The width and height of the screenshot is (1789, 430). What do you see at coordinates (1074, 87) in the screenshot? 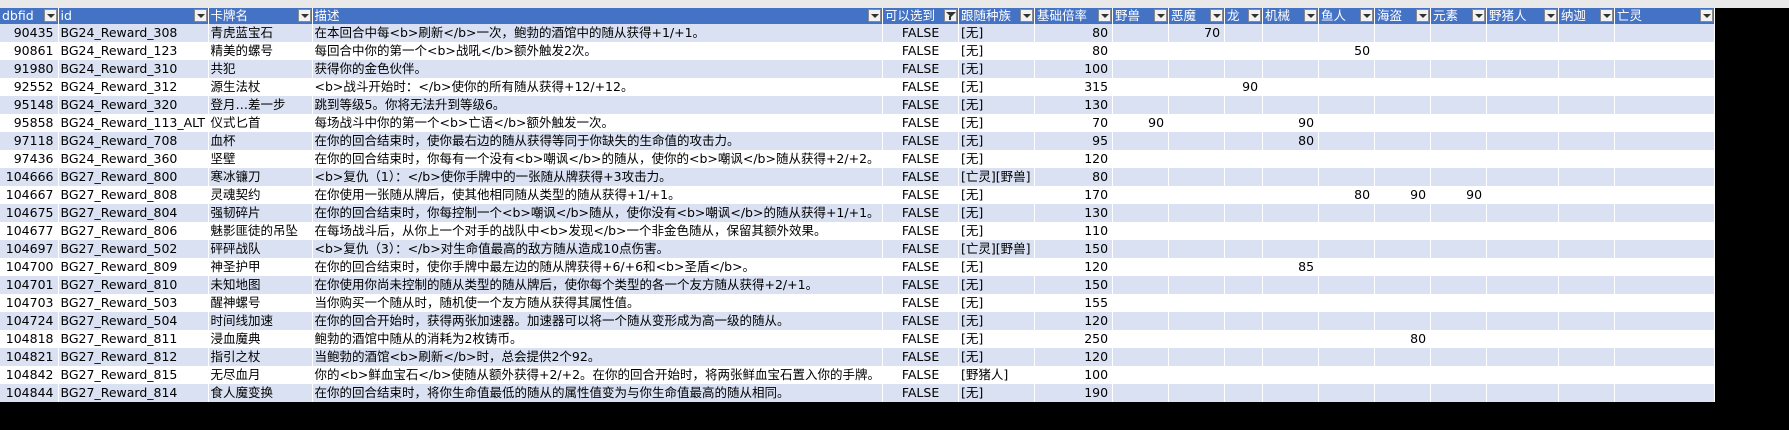
I see `cell-mult: 315` at bounding box center [1074, 87].